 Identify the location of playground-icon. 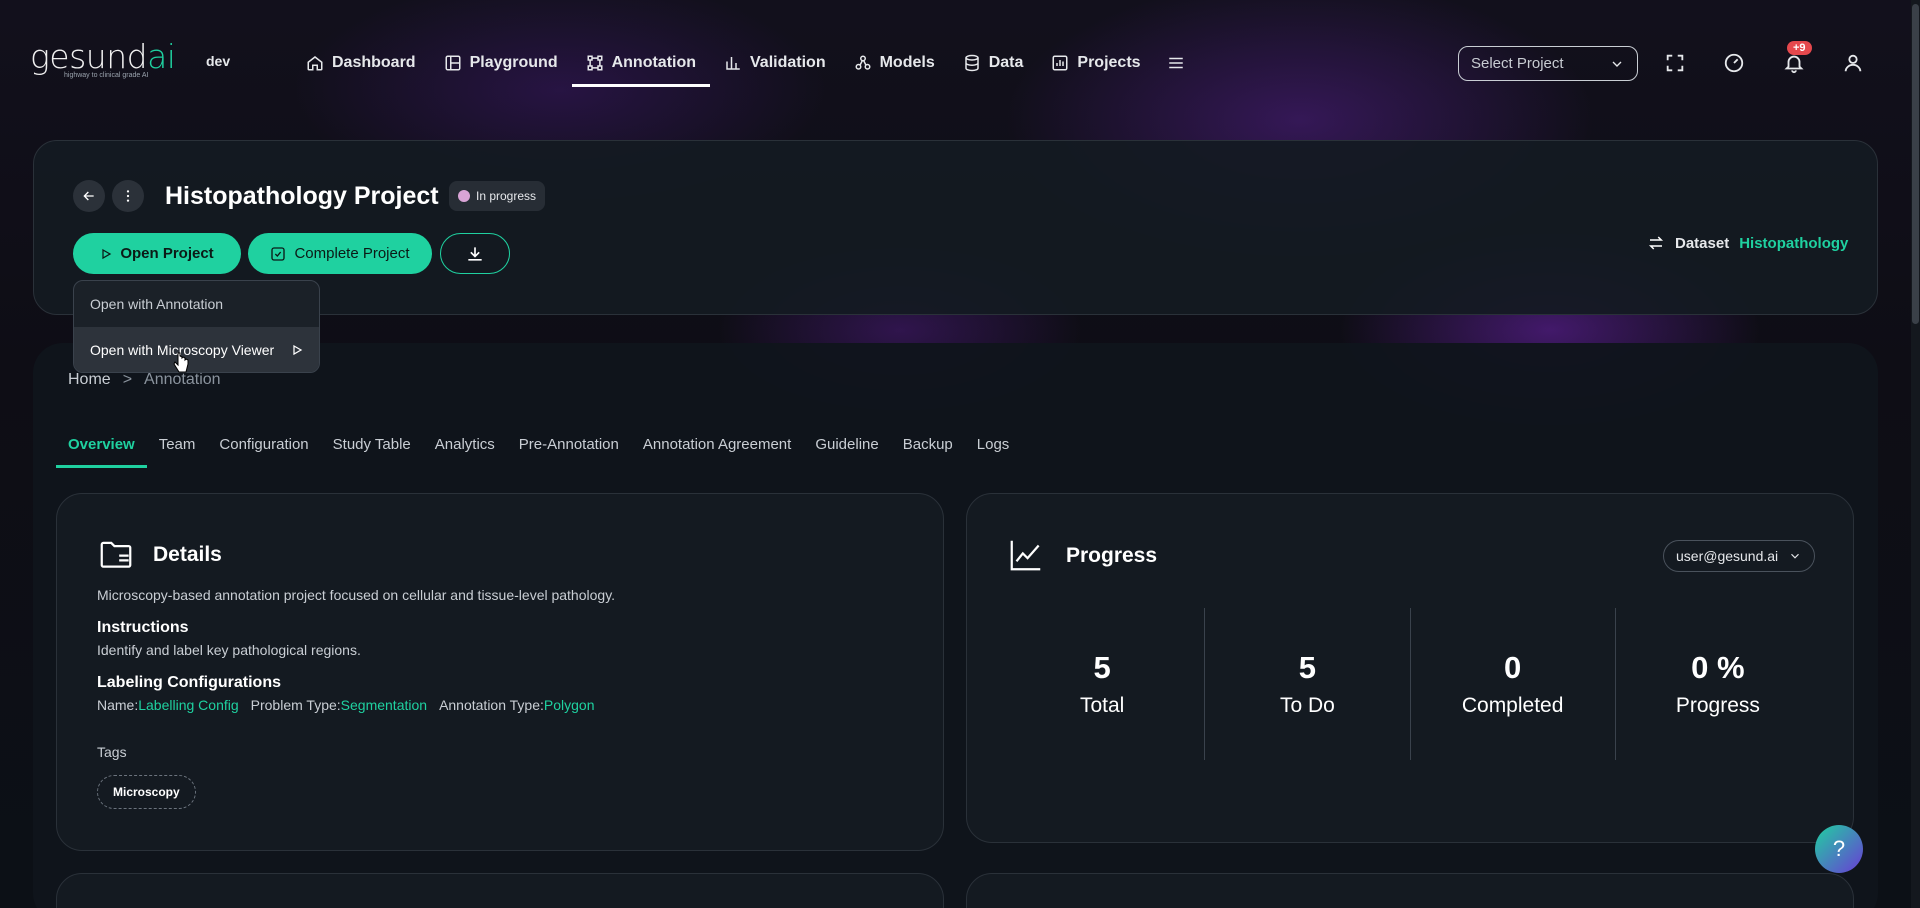
(453, 63).